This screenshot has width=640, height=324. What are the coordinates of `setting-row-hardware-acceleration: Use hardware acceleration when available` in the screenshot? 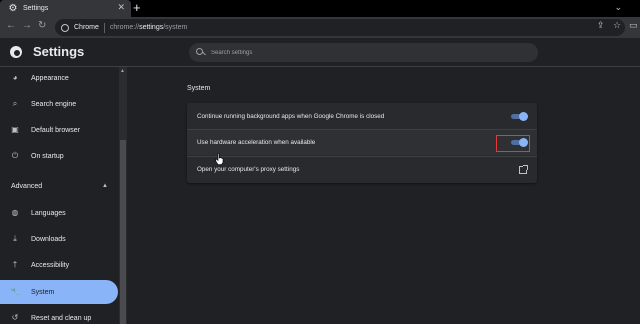 It's located at (362, 142).